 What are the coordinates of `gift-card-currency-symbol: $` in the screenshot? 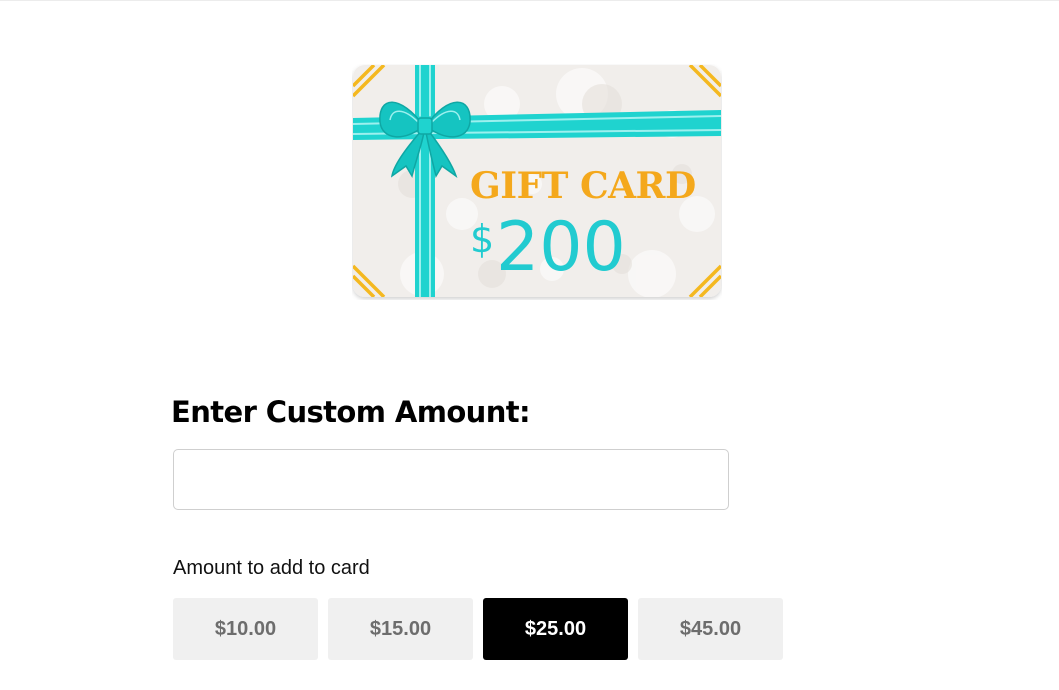 It's located at (482, 239).